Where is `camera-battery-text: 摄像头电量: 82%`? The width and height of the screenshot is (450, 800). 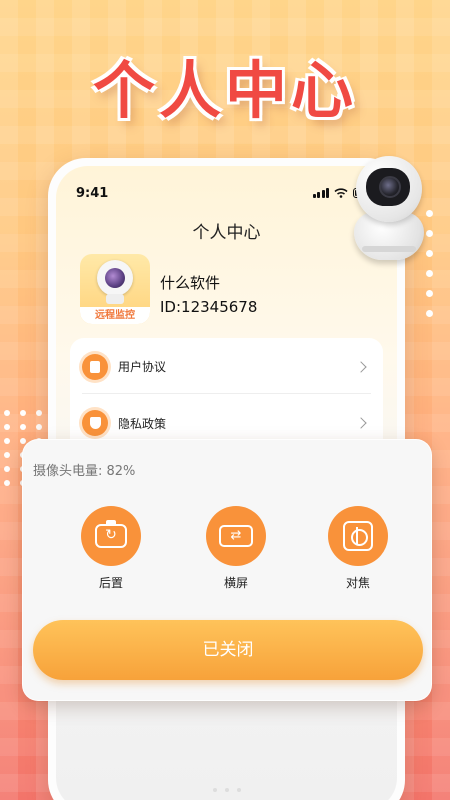 camera-battery-text: 摄像头电量: 82% is located at coordinates (84, 471).